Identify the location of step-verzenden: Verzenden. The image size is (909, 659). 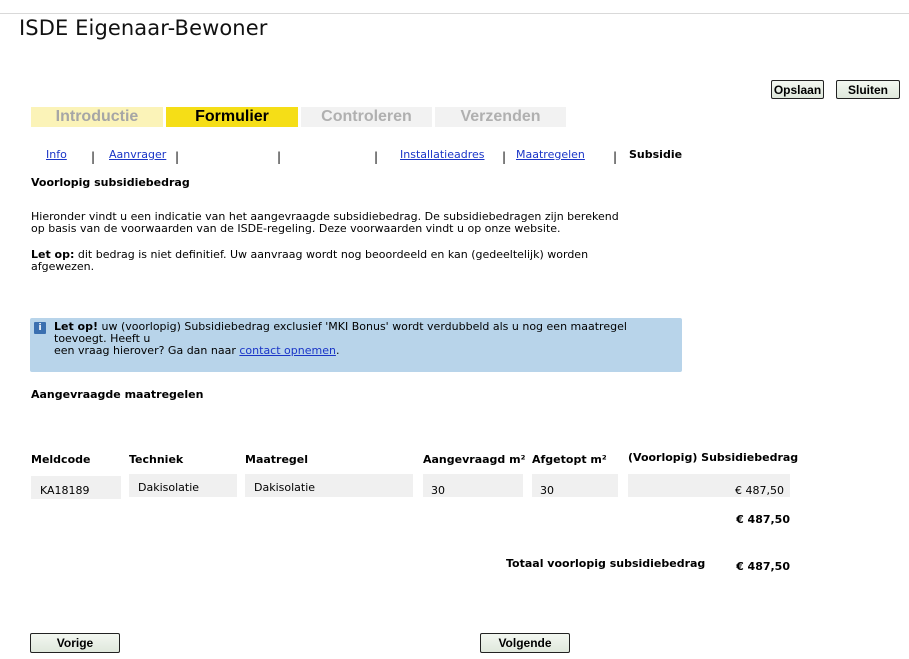
(500, 117).